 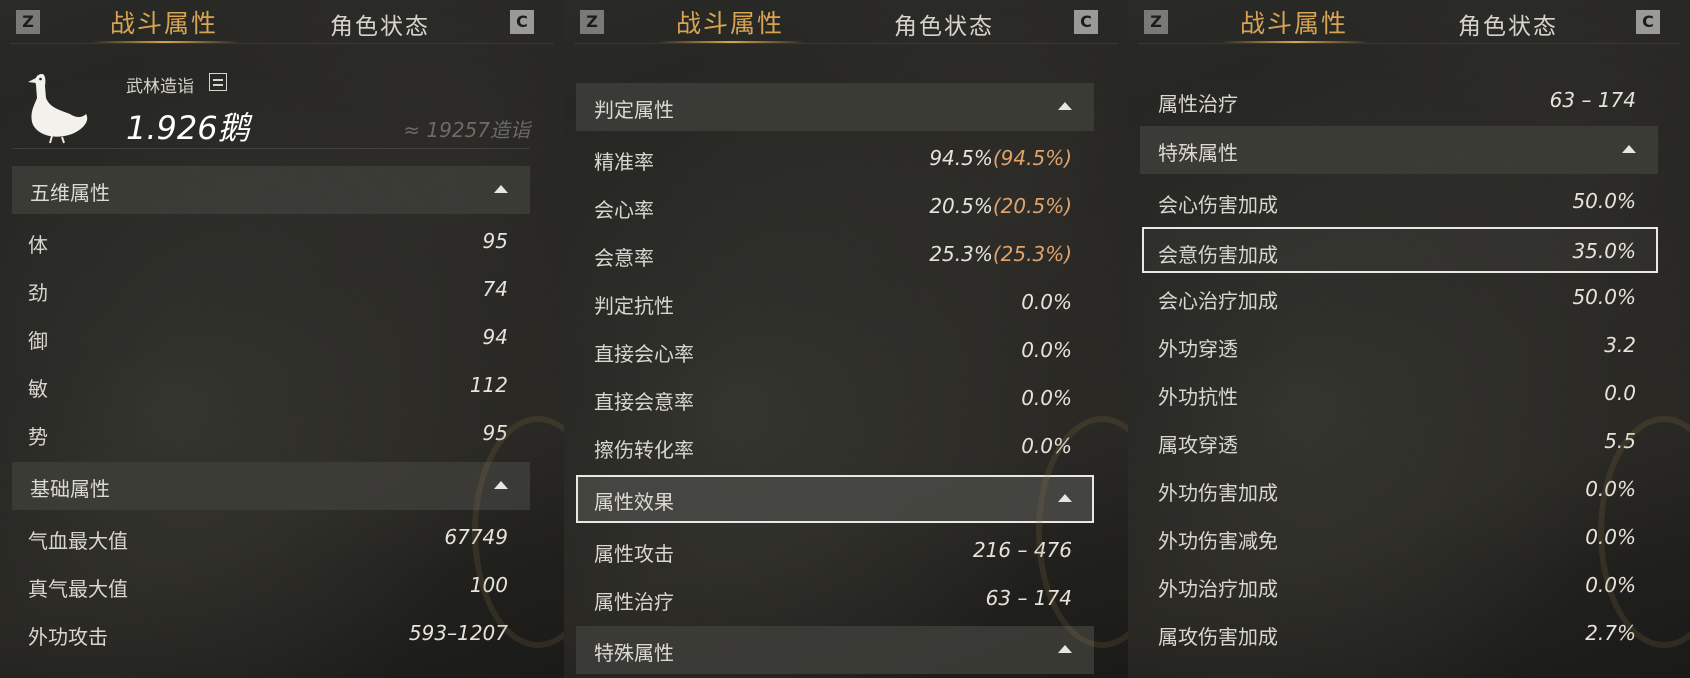 What do you see at coordinates (268, 634) in the screenshot?
I see `stat-row: 外功攻击 593–1207` at bounding box center [268, 634].